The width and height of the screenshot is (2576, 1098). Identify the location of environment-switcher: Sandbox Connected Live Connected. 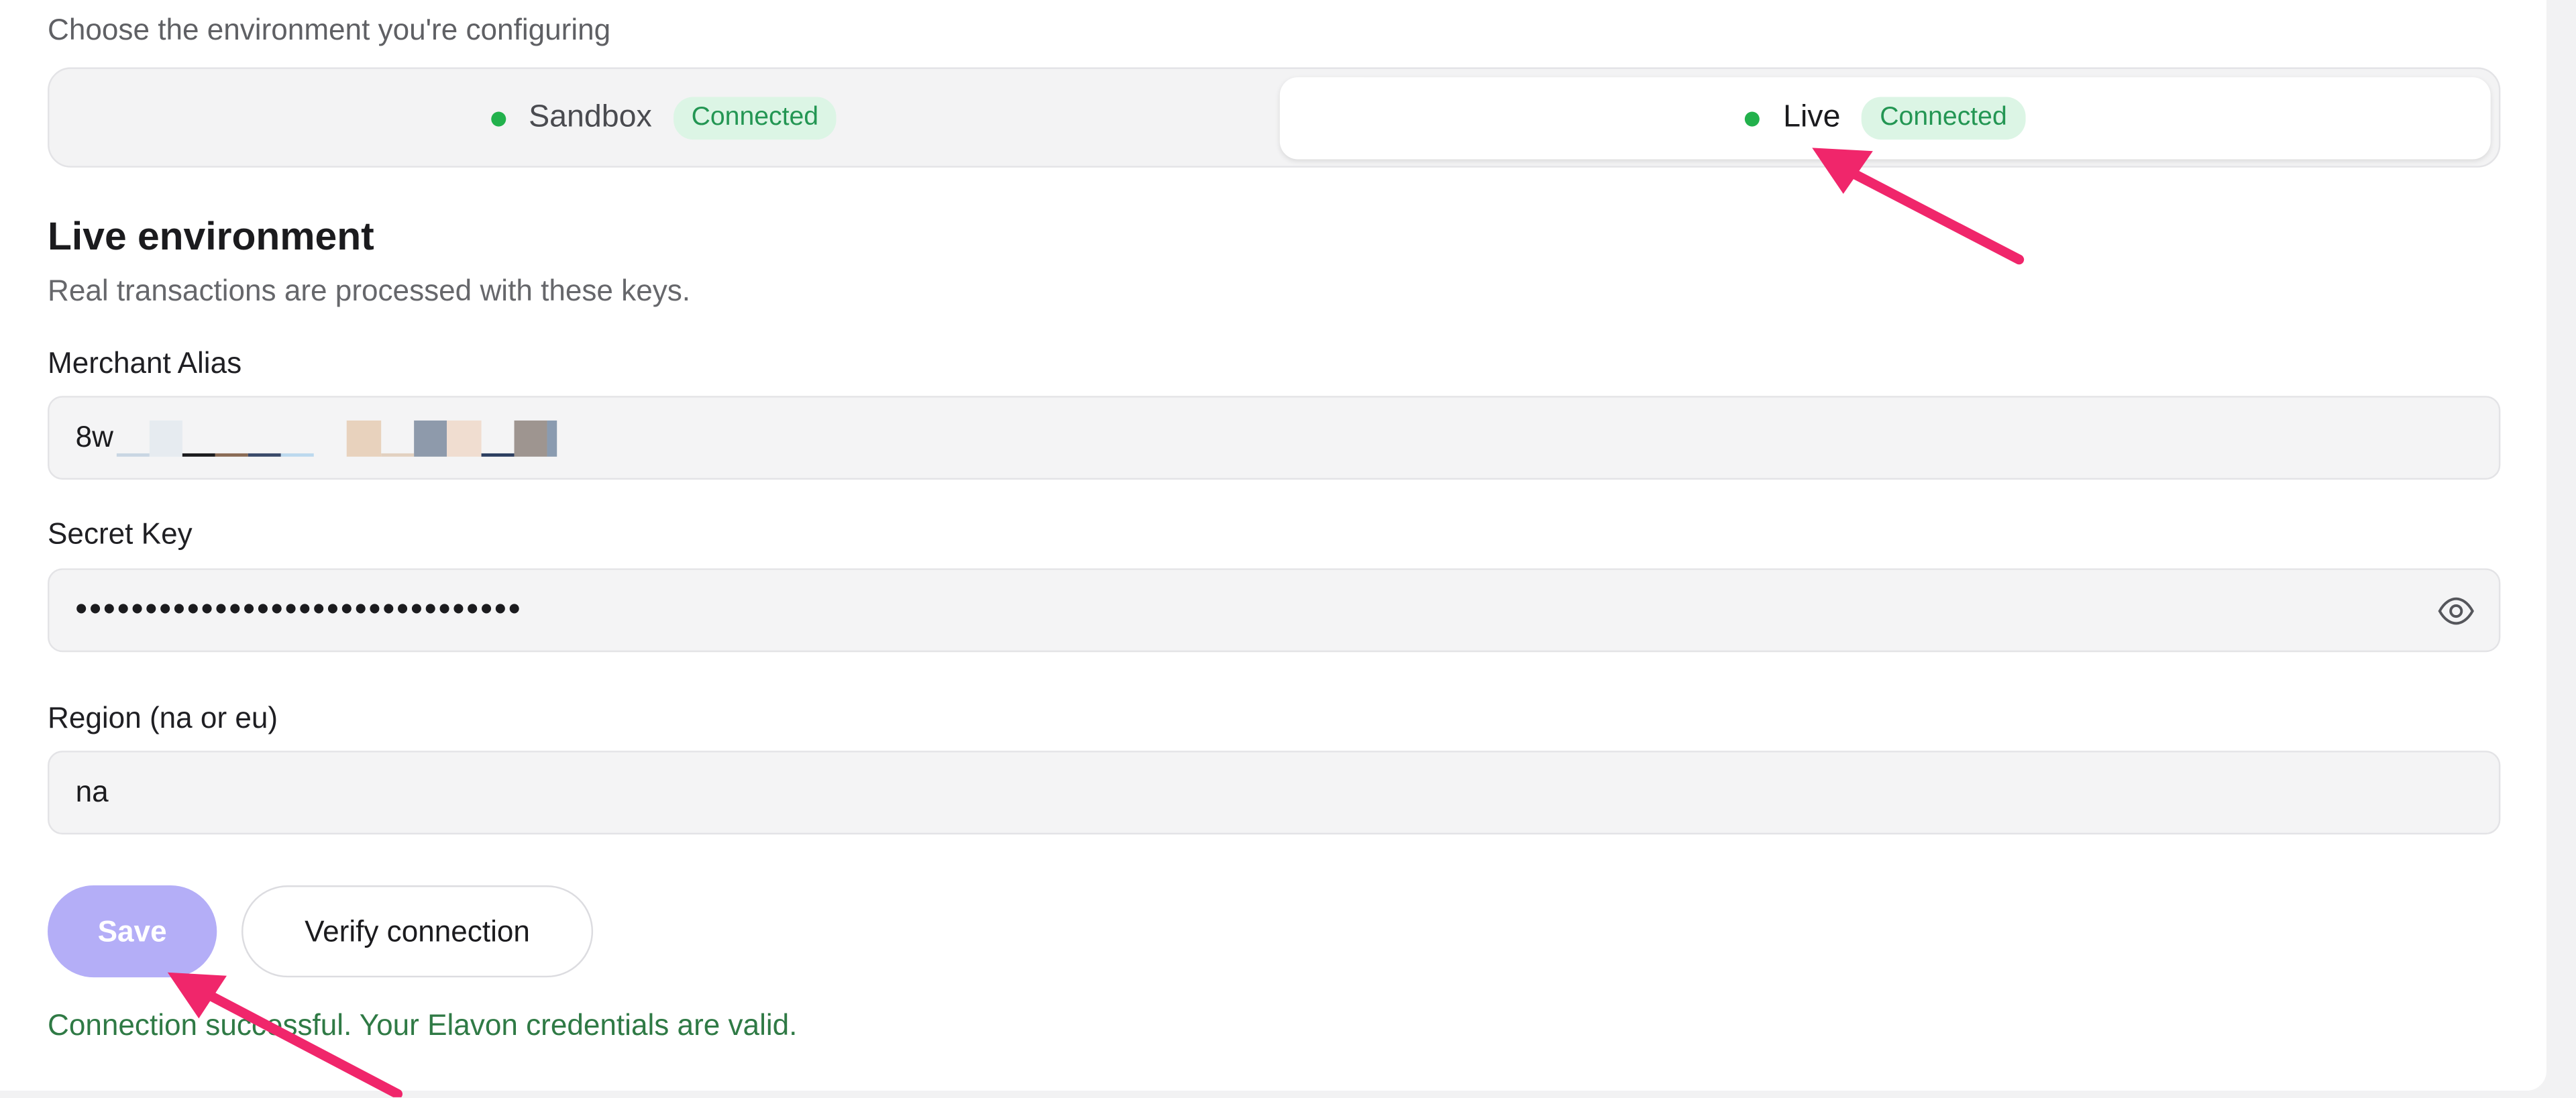
(1274, 117).